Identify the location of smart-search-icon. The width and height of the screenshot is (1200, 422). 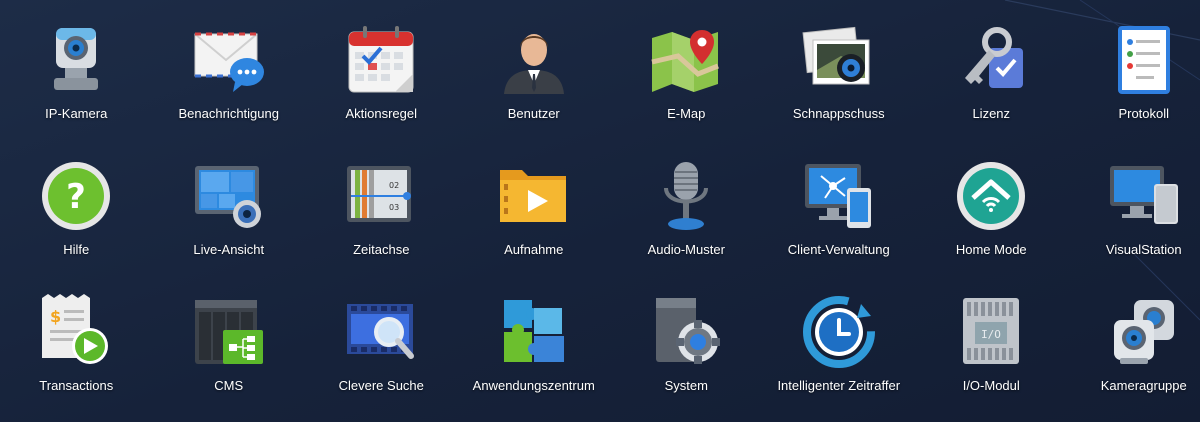
(381, 332).